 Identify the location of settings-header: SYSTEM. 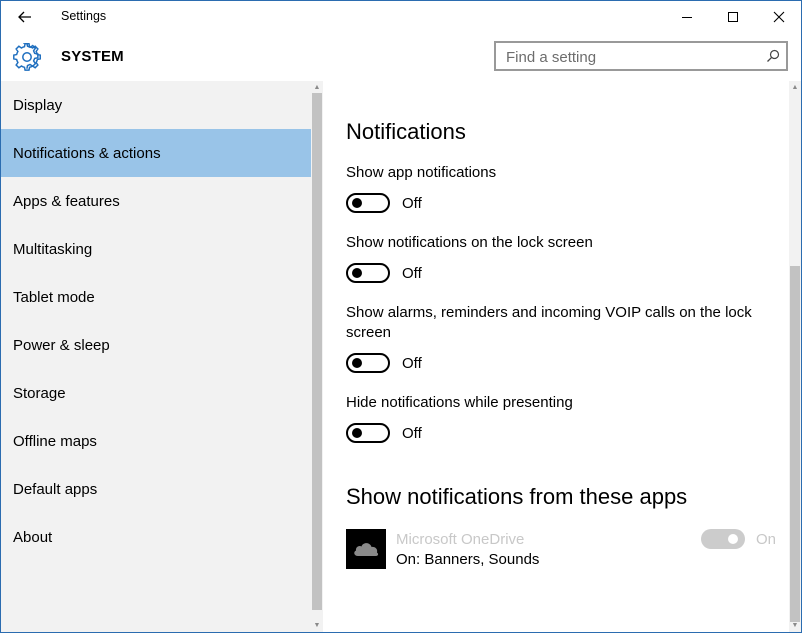
(401, 57).